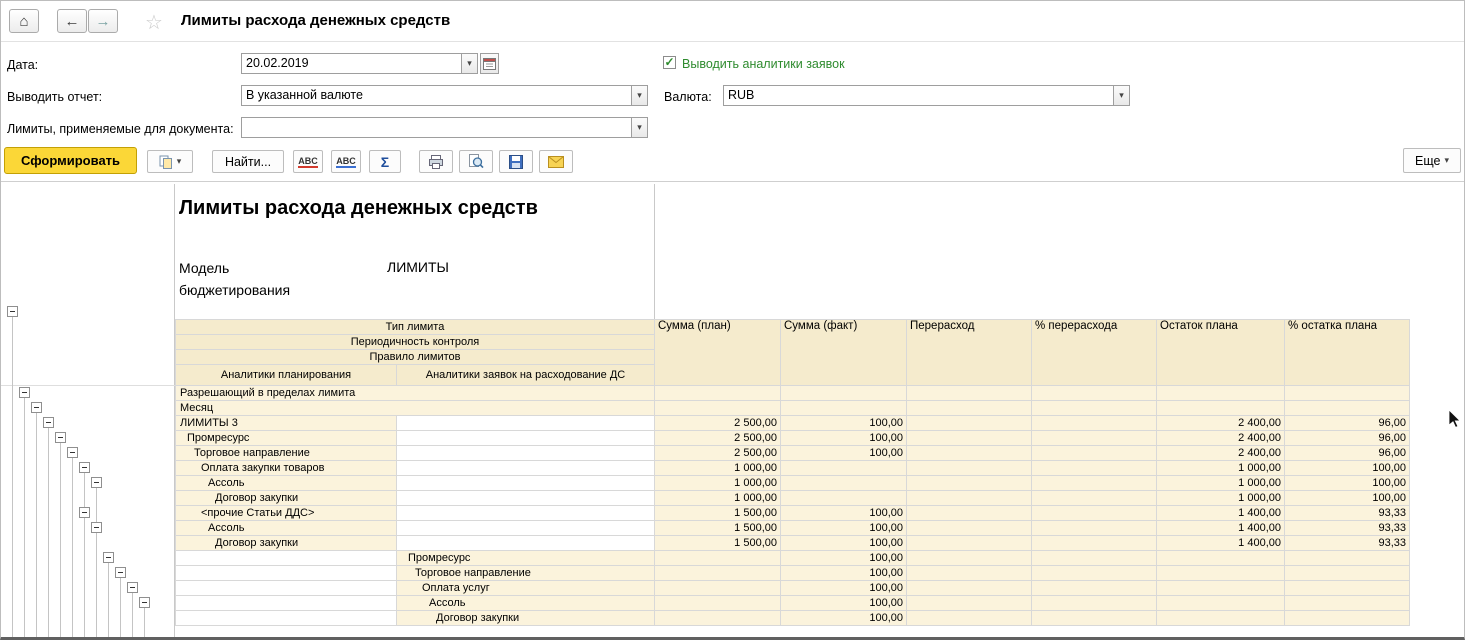 This screenshot has height=640, width=1465. Describe the element at coordinates (351, 63) in the screenshot. I see `date-input: 20.02.2019` at that location.